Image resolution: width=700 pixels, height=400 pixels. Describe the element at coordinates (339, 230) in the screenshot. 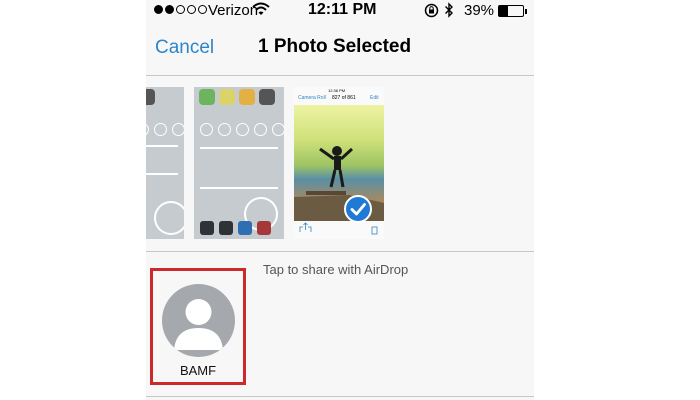

I see `mini-toolbar` at that location.